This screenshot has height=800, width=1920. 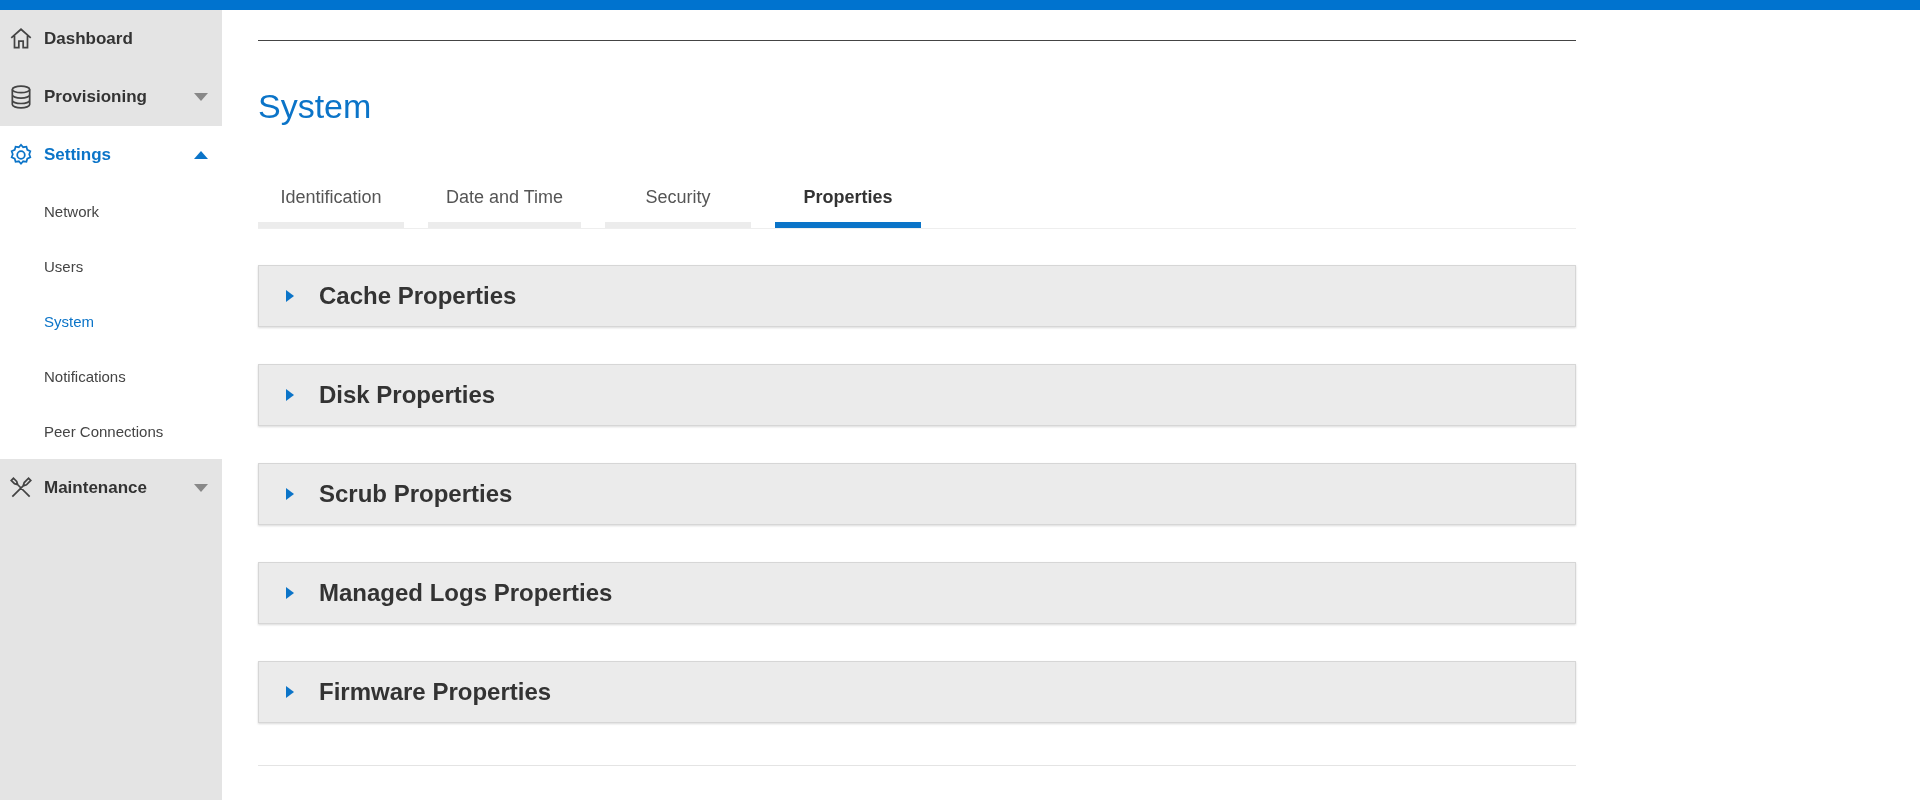 I want to click on sidebar-subitem: Users, so click(x=111, y=266).